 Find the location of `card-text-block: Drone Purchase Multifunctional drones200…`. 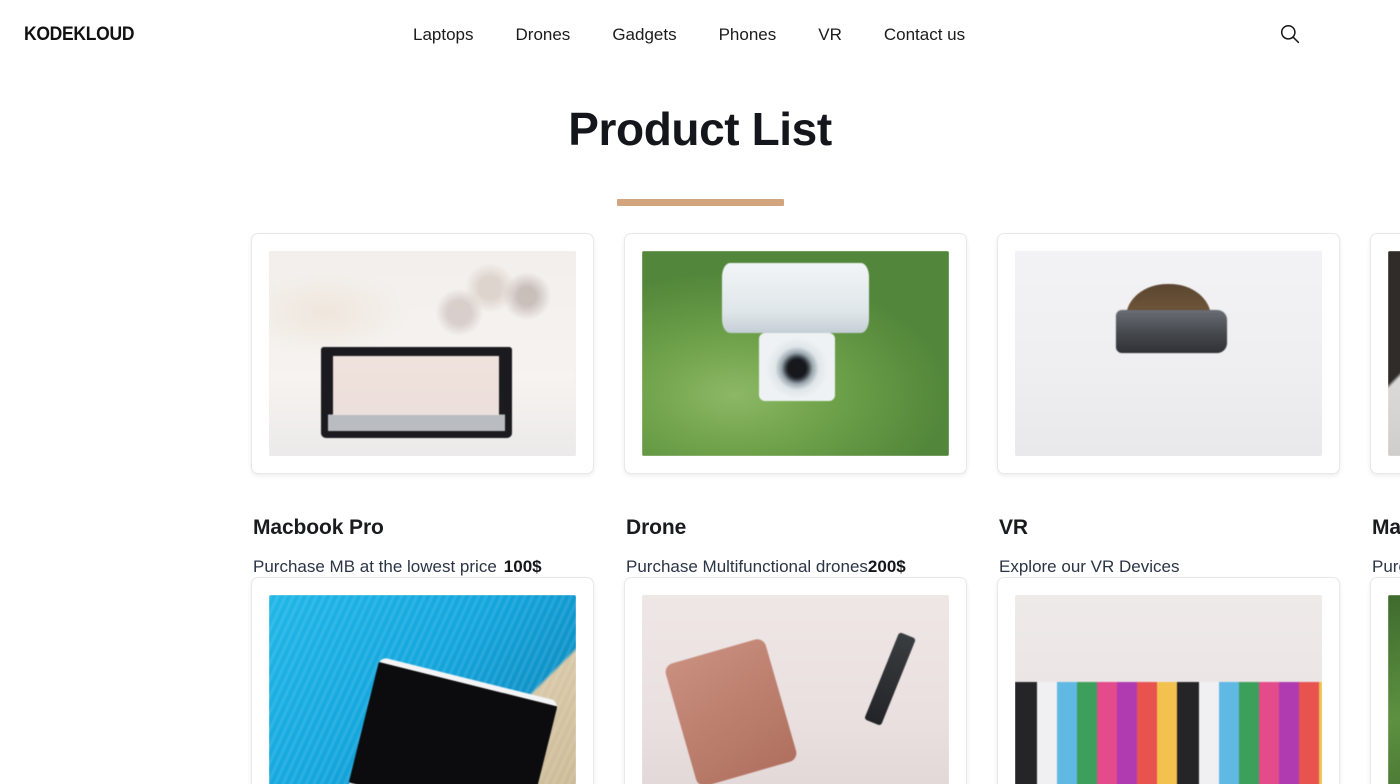

card-text-block: Drone Purchase Multifunctional drones200… is located at coordinates (810, 546).